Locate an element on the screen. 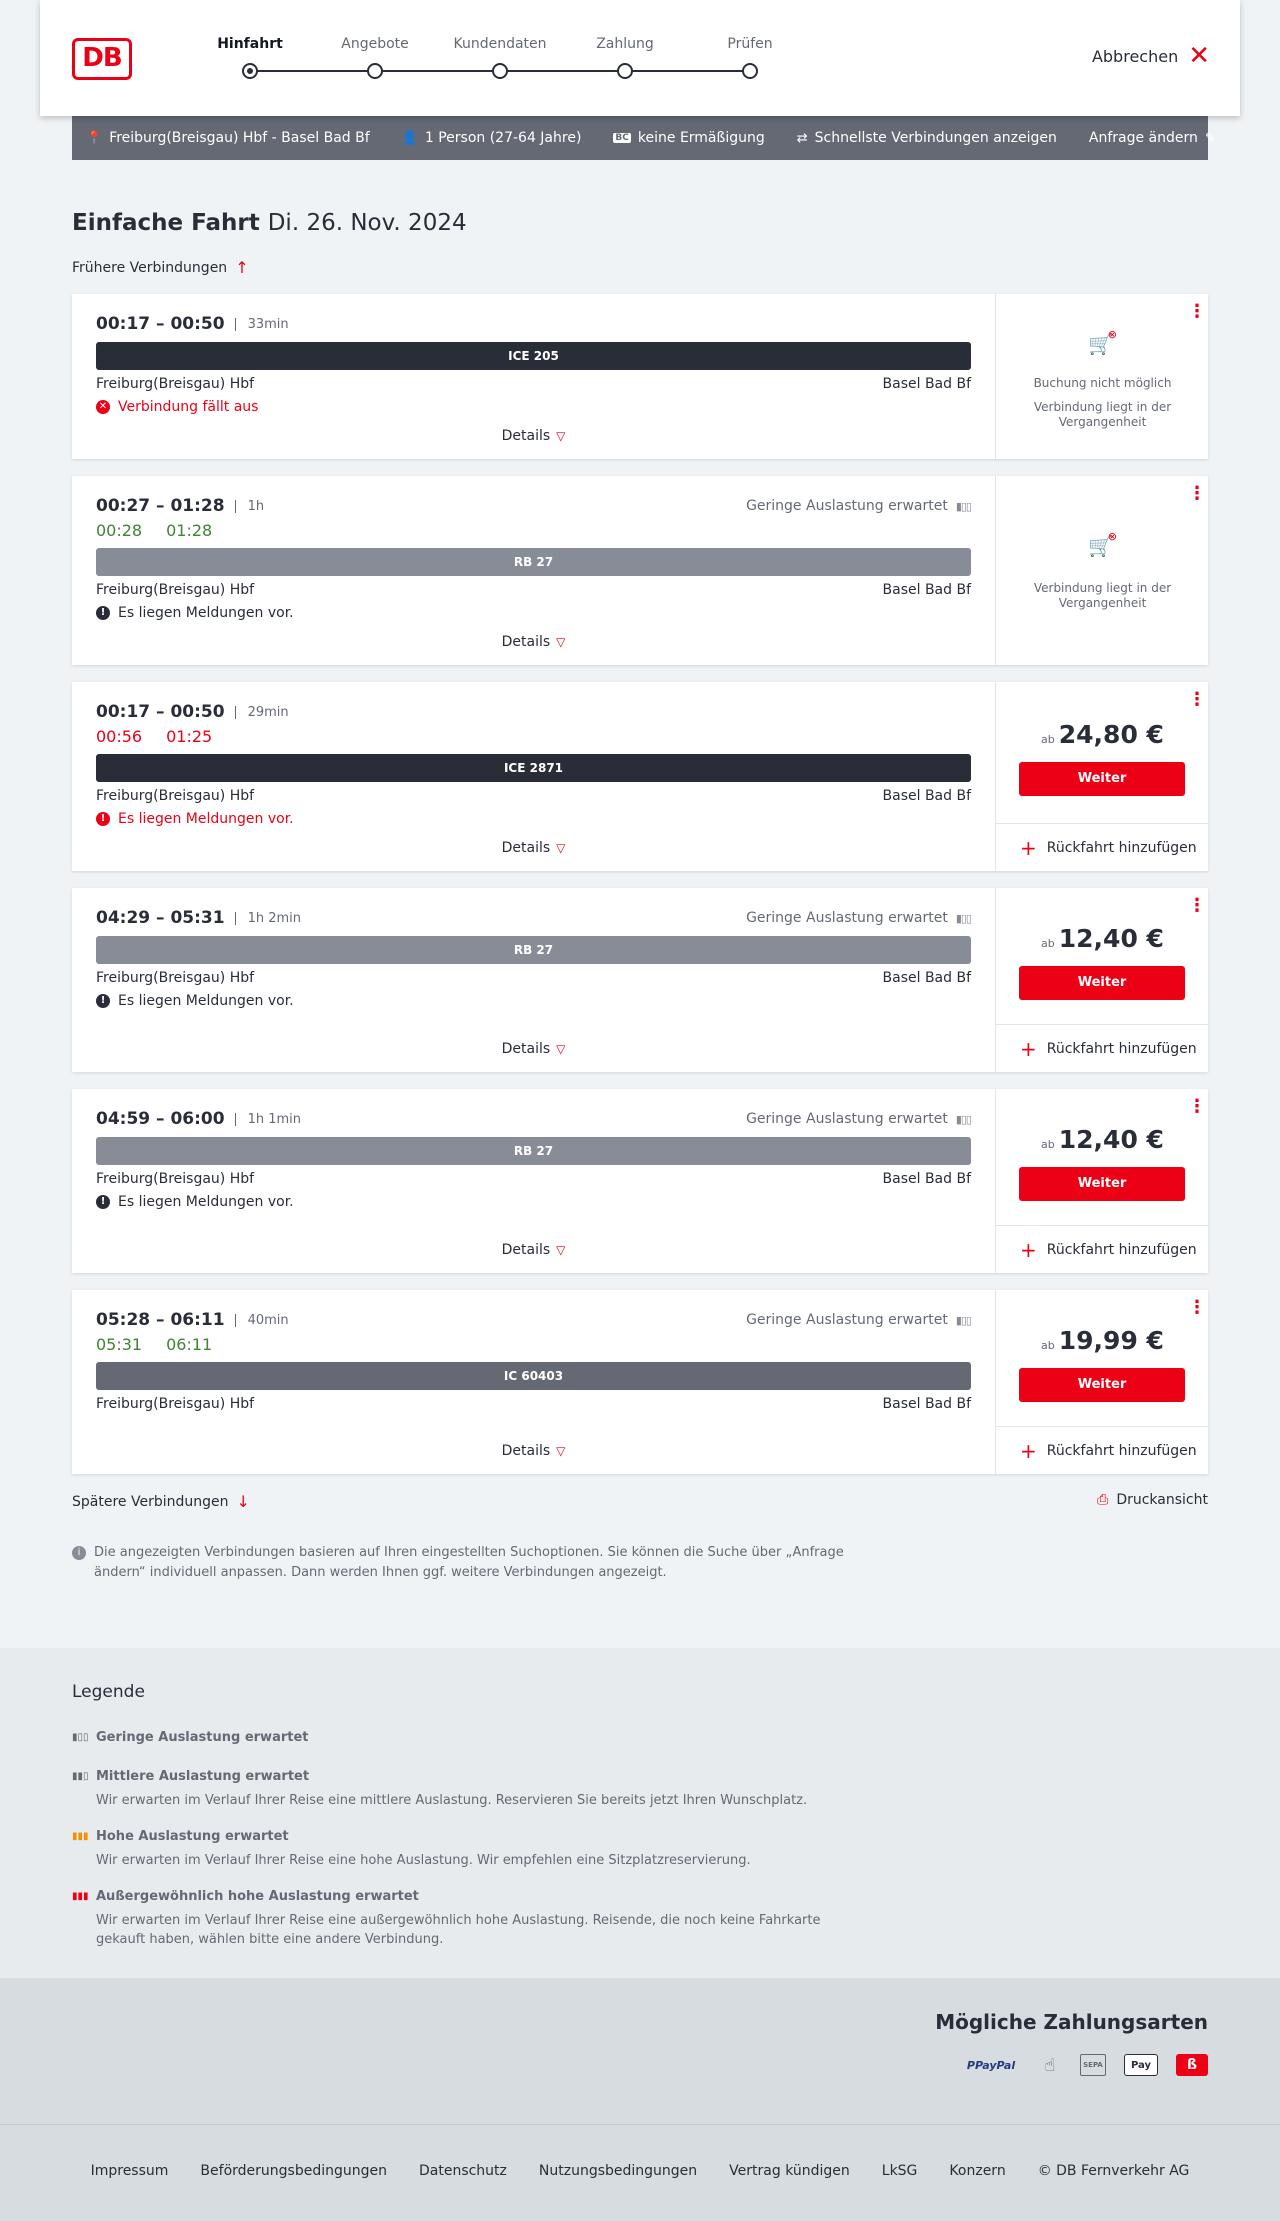 Image resolution: width=1280 pixels, height=2221 pixels. booking-panel: ⋮ ab 24,80 € Weiter + Rückfahrt hinzufügen is located at coordinates (1102, 776).